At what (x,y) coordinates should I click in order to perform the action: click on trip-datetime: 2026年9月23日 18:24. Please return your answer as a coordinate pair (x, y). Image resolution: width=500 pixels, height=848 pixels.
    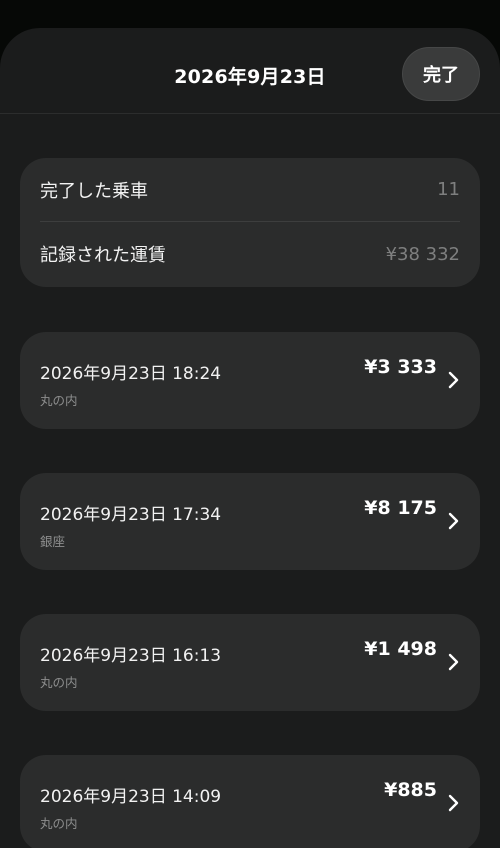
    Looking at the image, I should click on (131, 374).